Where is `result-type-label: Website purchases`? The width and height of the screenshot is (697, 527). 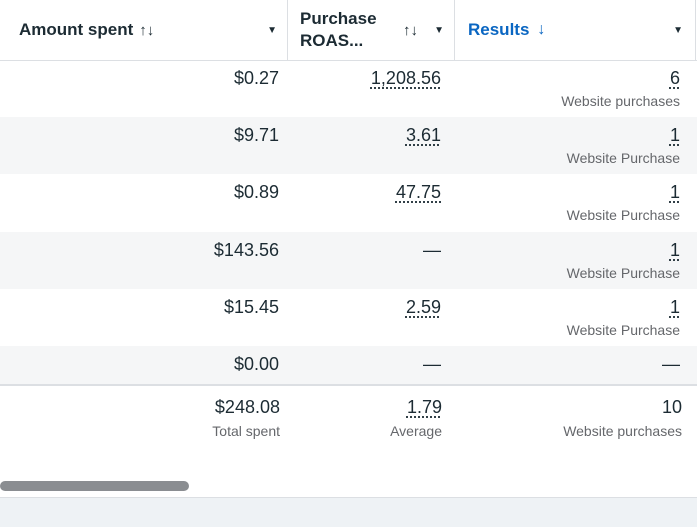 result-type-label: Website purchases is located at coordinates (620, 101).